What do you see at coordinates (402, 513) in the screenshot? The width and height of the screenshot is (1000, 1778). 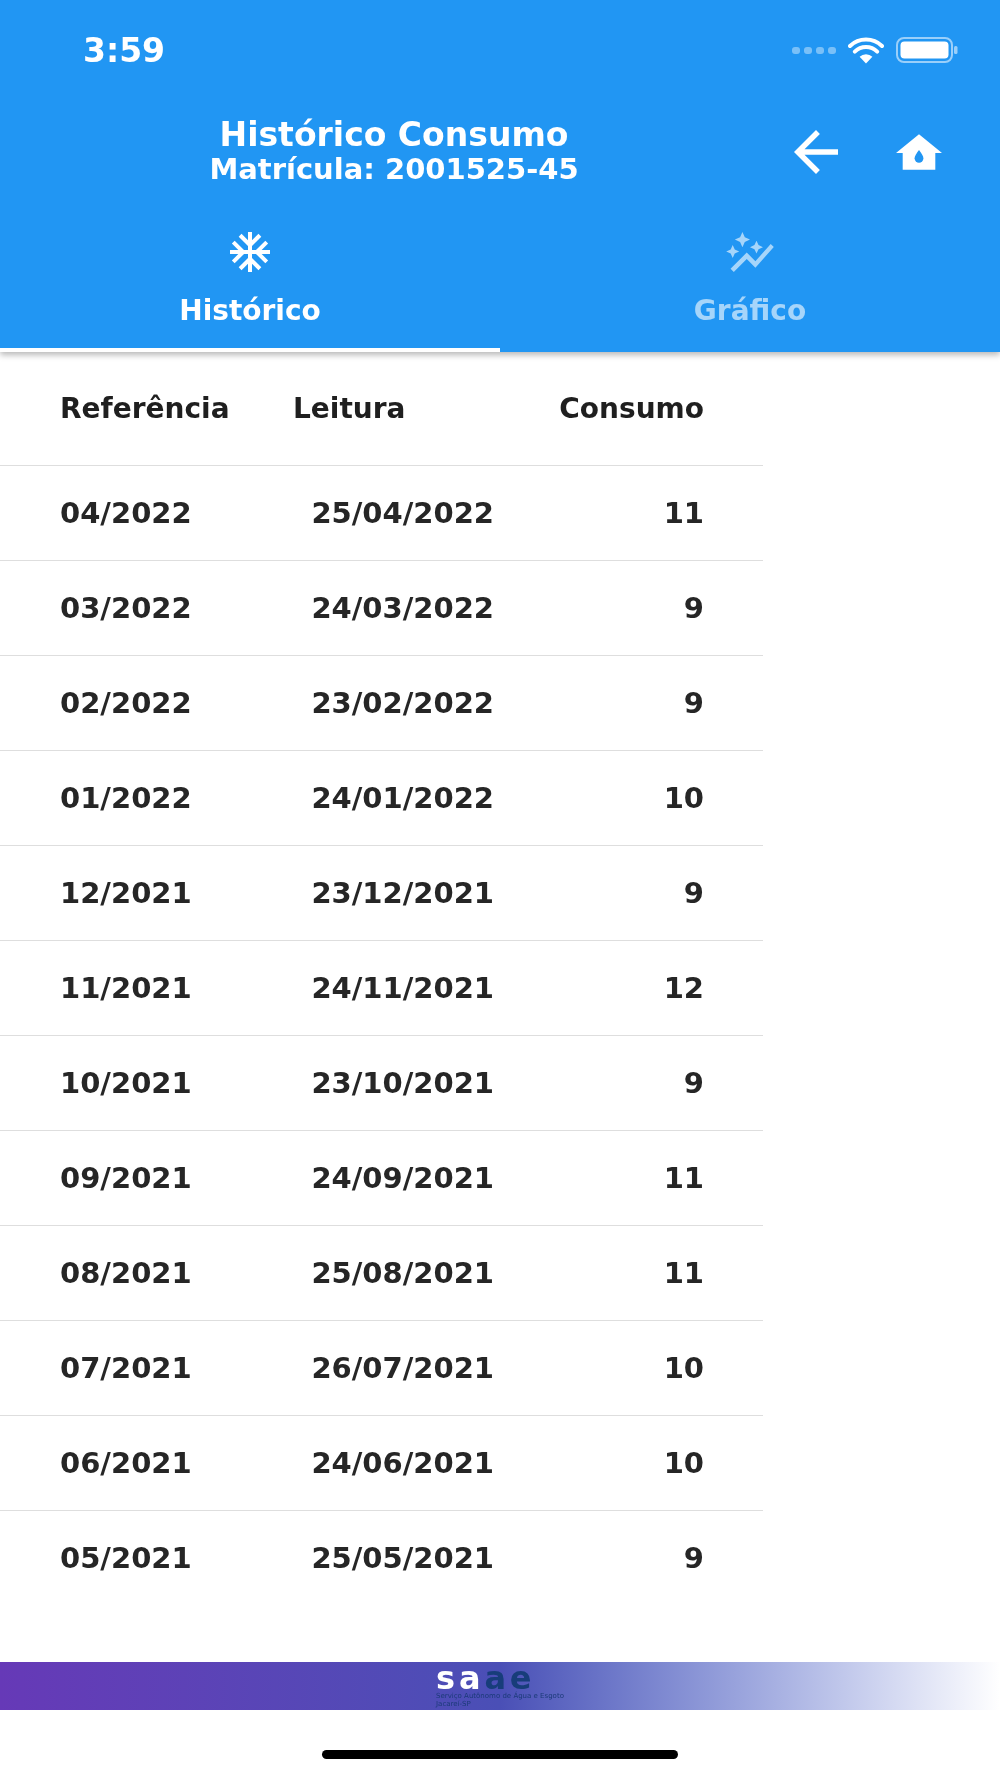 I see `table-cell: 25/04/2022` at bounding box center [402, 513].